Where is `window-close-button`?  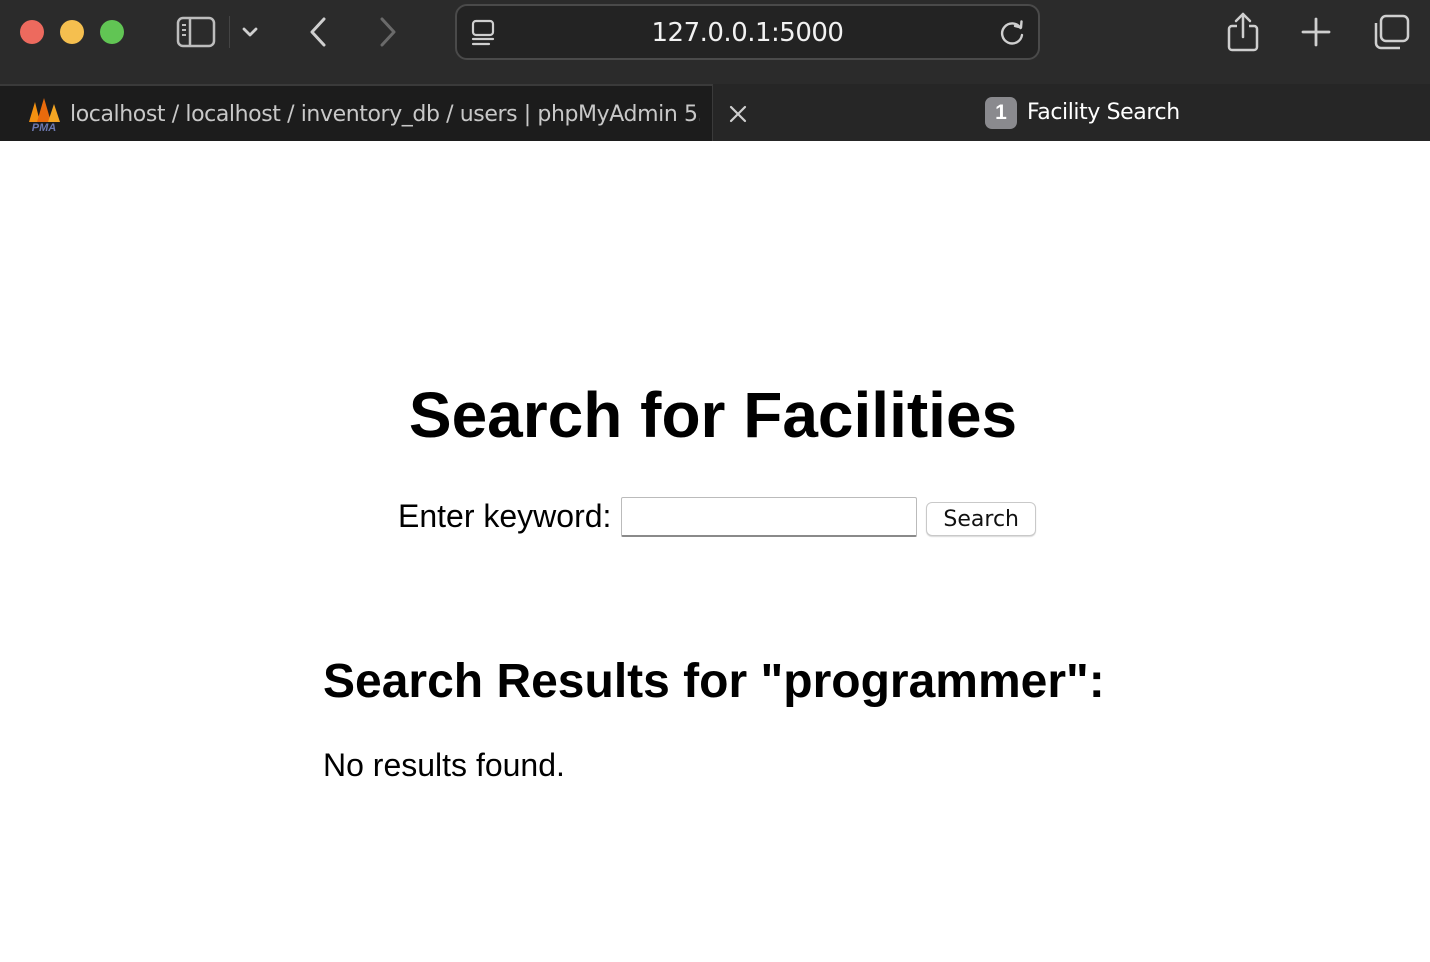 window-close-button is located at coordinates (32, 32).